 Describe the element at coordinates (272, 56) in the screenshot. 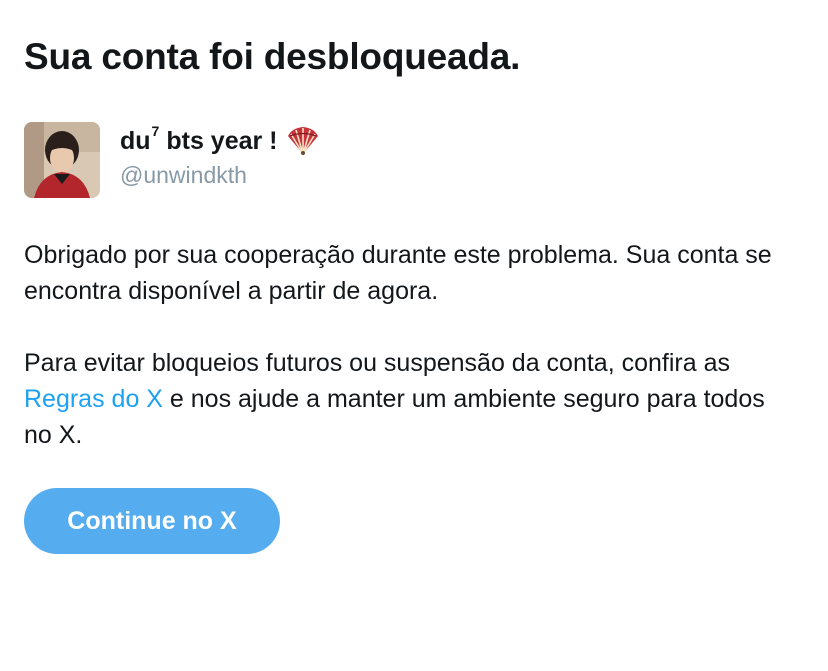

I see `page-title: Sua conta foi desbloqueada.` at that location.